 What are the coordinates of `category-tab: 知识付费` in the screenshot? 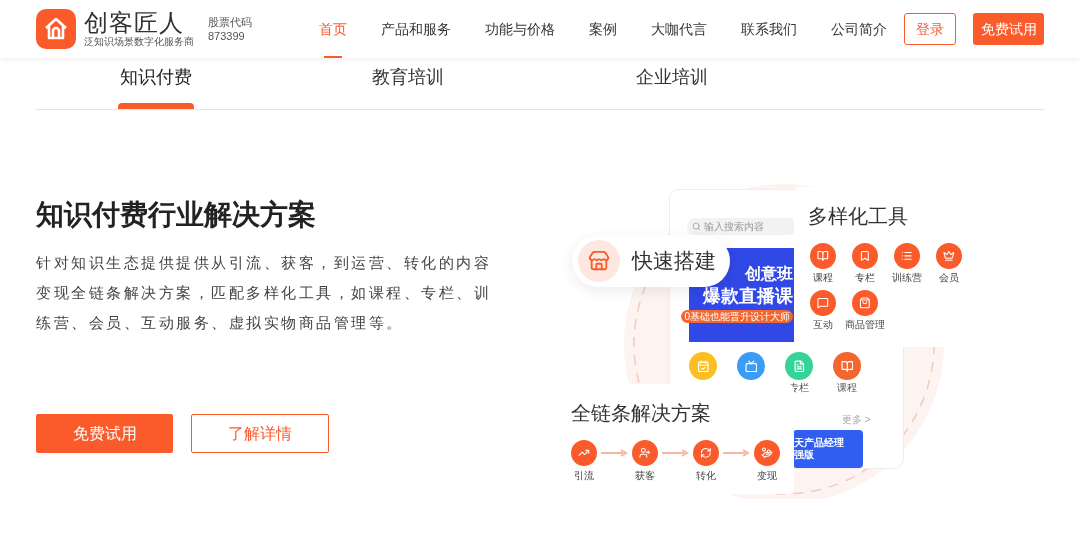 It's located at (156, 83).